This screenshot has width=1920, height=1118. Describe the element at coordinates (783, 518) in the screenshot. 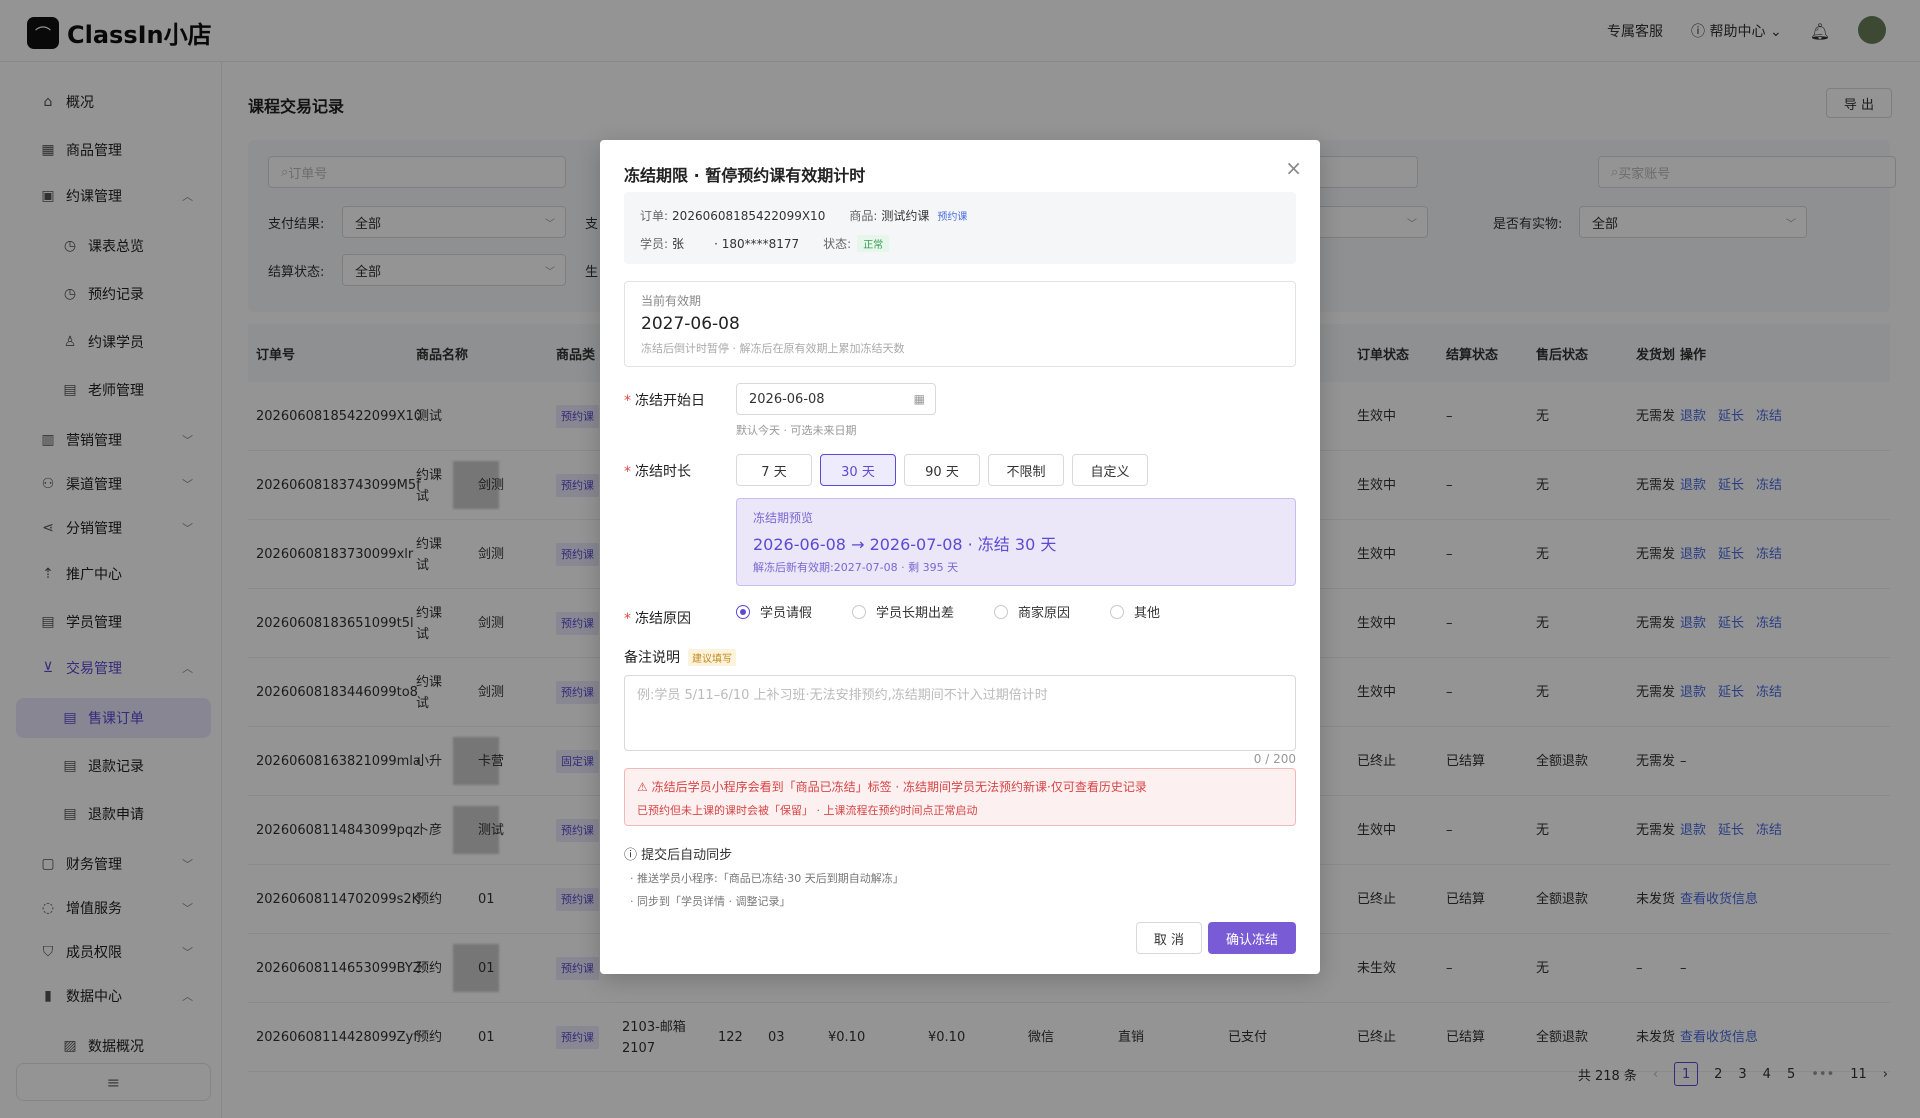

I see `preview-label: 冻结期预览` at that location.